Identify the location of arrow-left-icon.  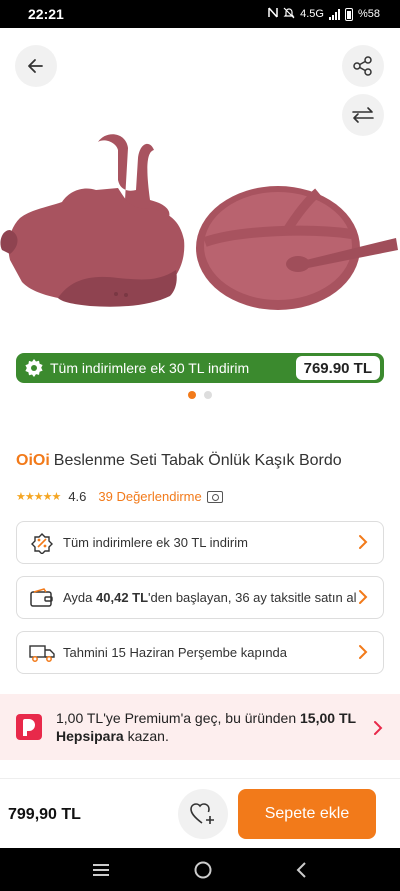
(35, 66).